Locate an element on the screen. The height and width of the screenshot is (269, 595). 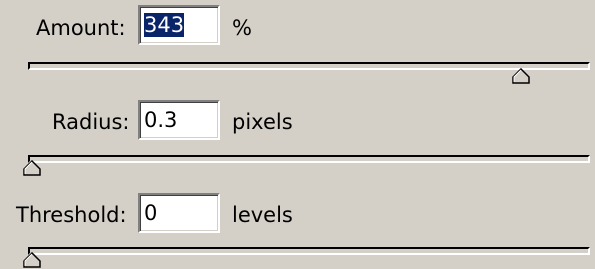
amount-slider-track is located at coordinates (309, 66).